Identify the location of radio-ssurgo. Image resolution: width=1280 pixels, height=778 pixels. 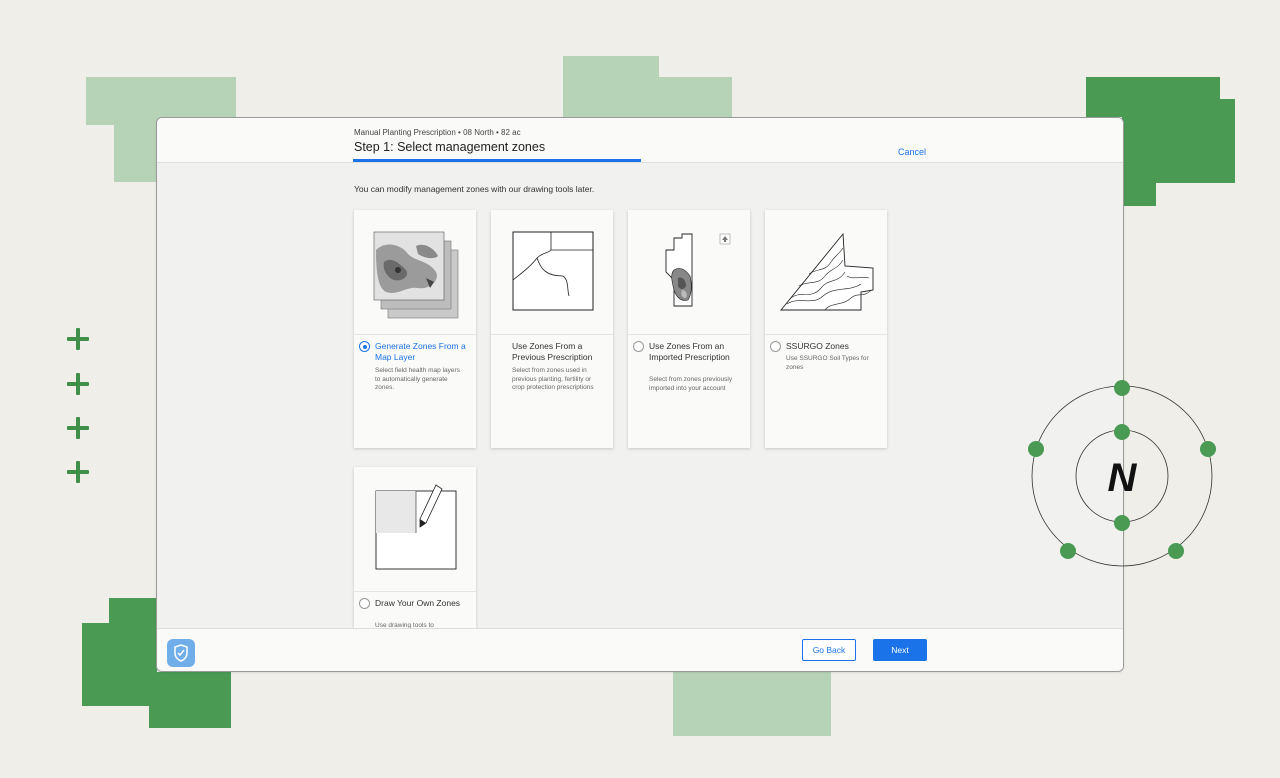
(775, 346).